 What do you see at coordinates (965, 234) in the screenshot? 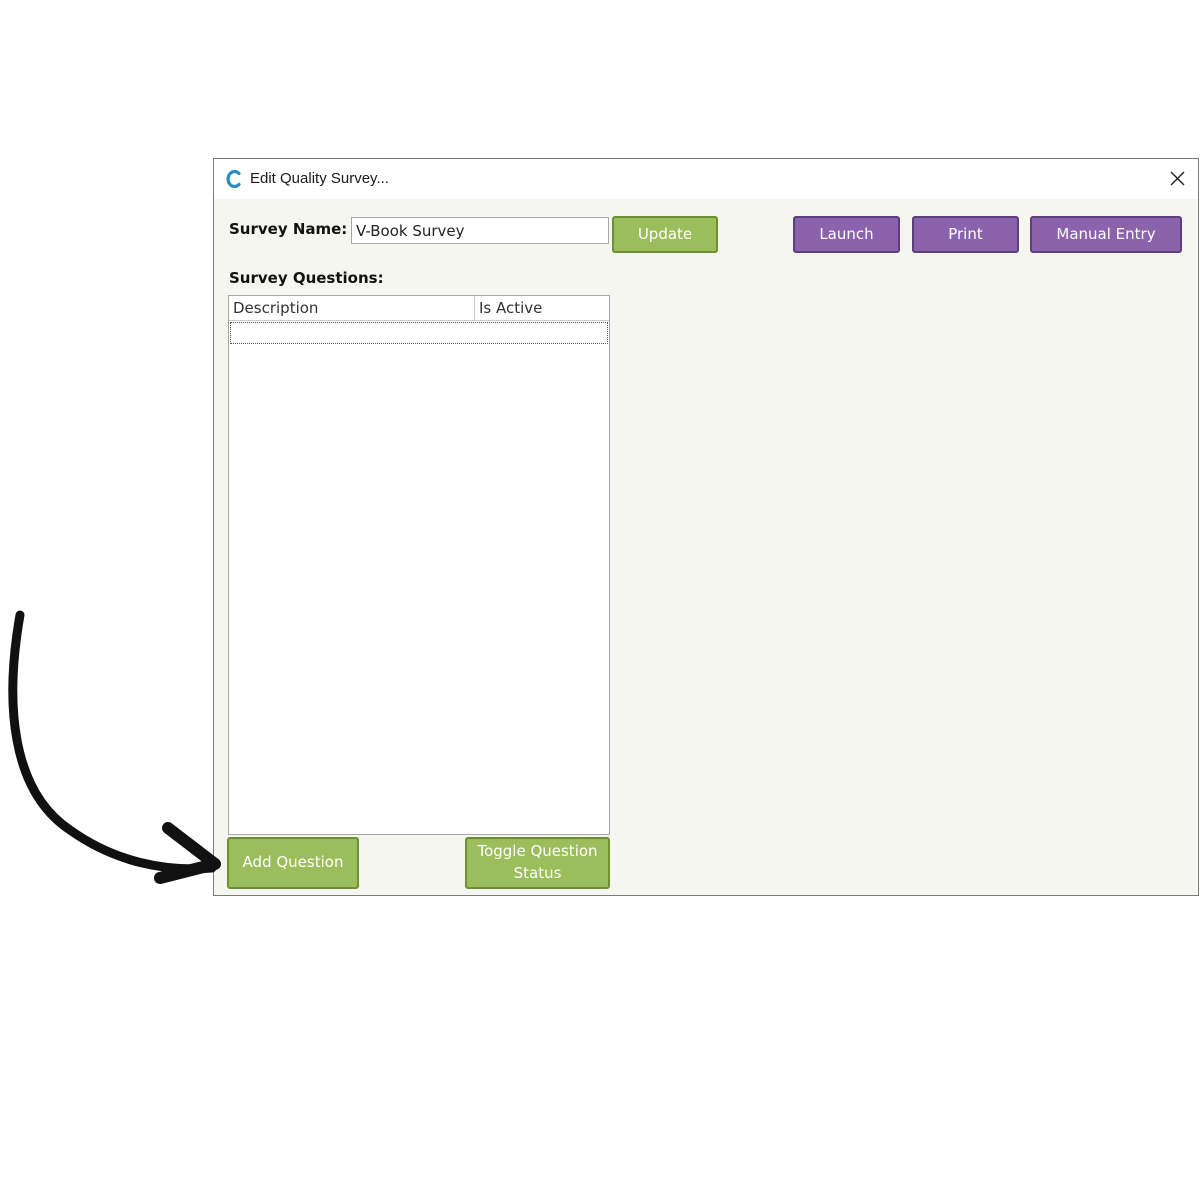
I see `print-button: Print` at bounding box center [965, 234].